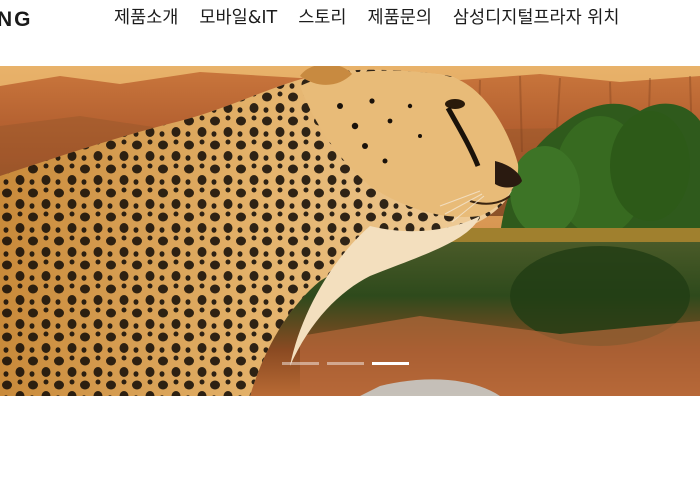 The width and height of the screenshot is (700, 500). What do you see at coordinates (146, 18) in the screenshot?
I see `nav-item-products: 제품소개` at bounding box center [146, 18].